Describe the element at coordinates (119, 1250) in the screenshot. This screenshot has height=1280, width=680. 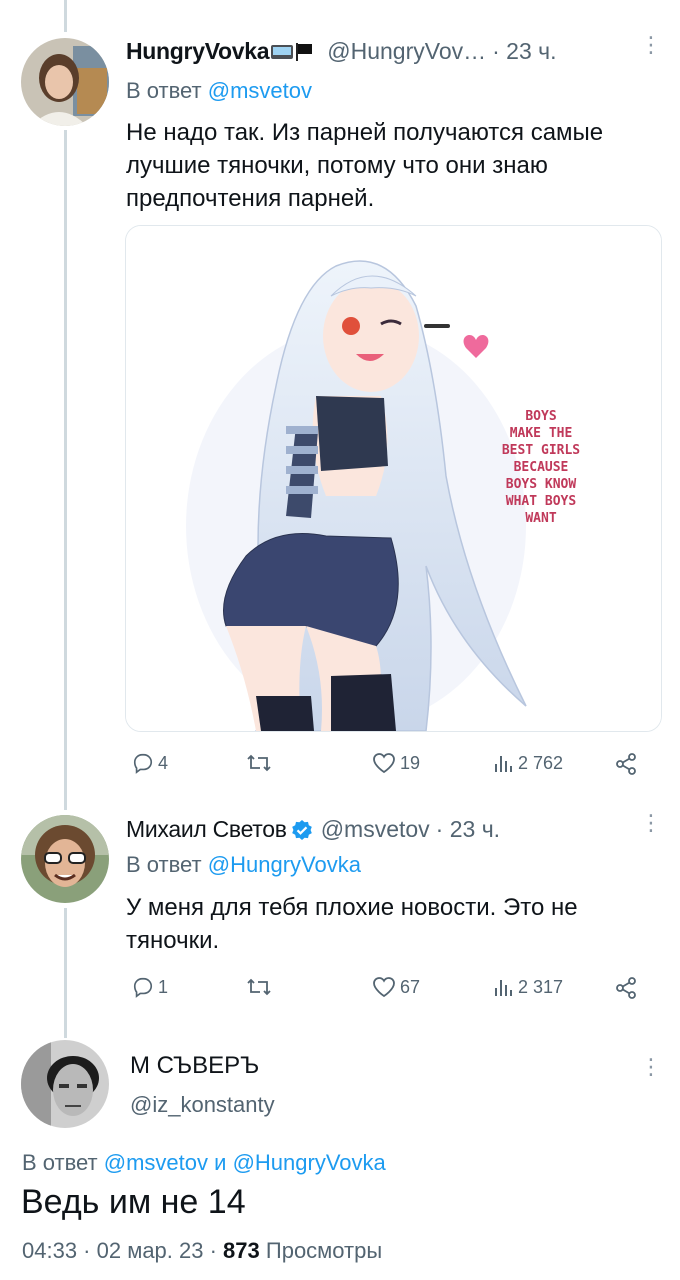
I see `tweet3-timestamp: 04:33 · 02 мар. 23 ·` at that location.